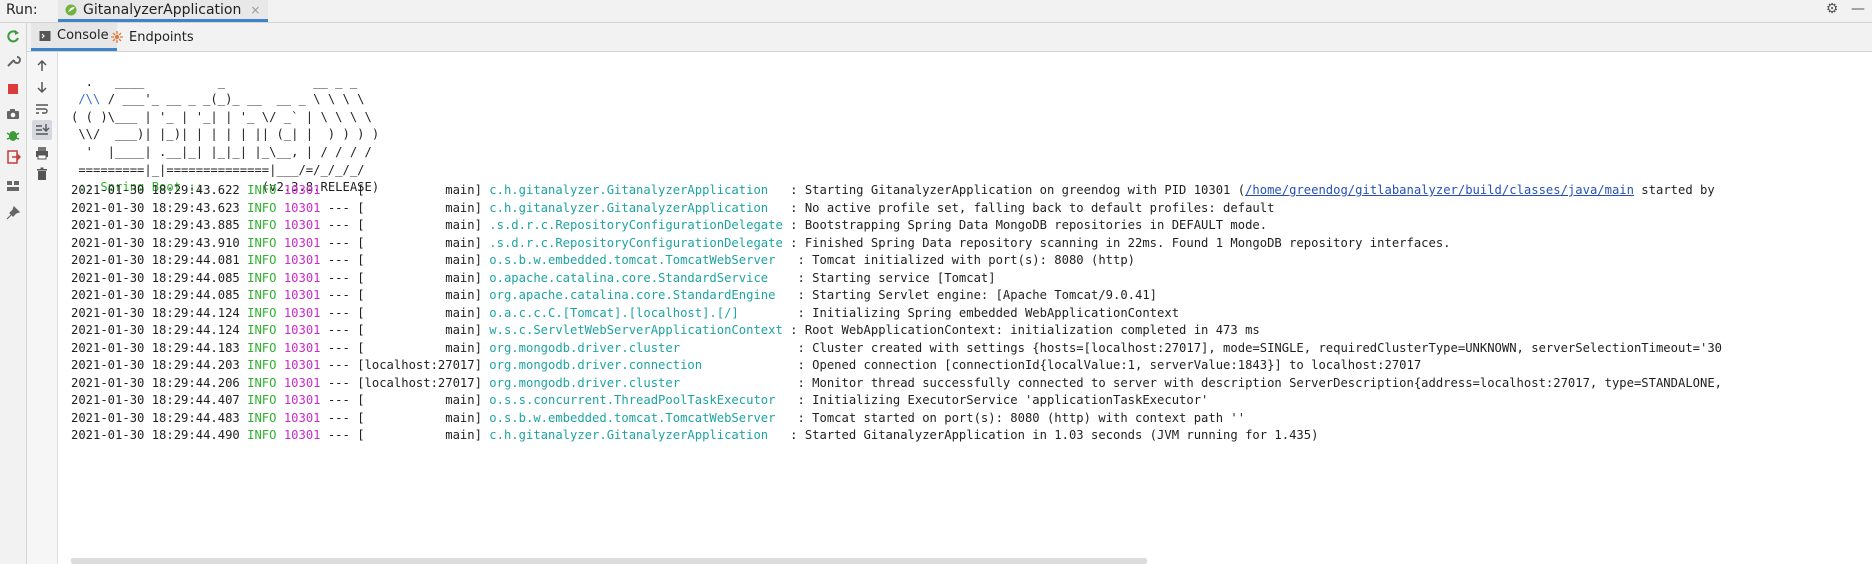 The height and width of the screenshot is (564, 1872). Describe the element at coordinates (155, 347) in the screenshot. I see `log-timestamp: 2021-01-30 18:29:44.183` at that location.